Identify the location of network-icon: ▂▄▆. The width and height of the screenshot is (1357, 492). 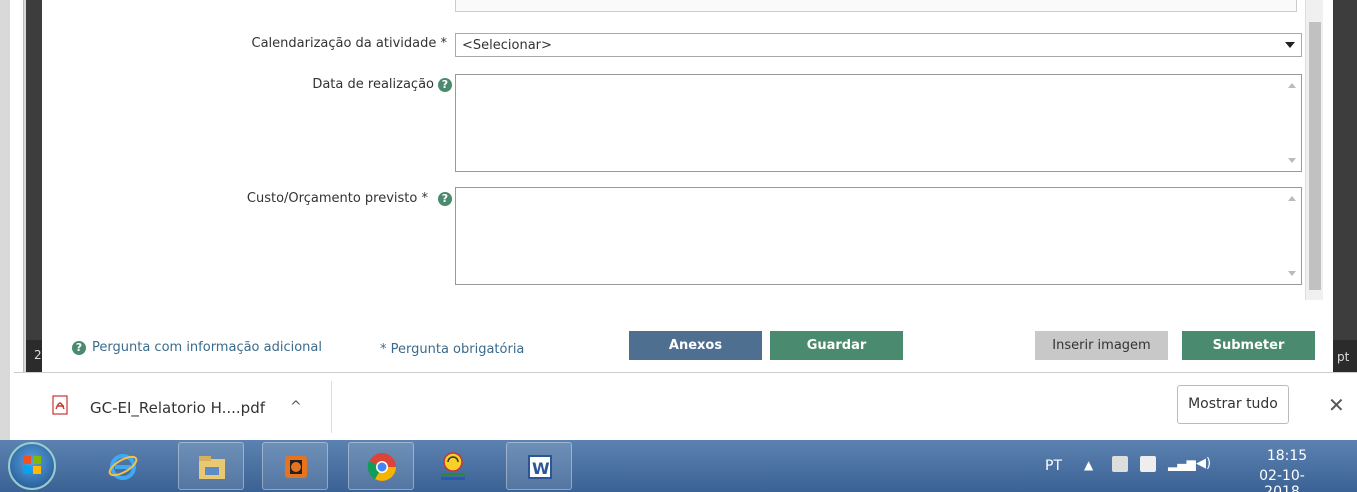
(1182, 464).